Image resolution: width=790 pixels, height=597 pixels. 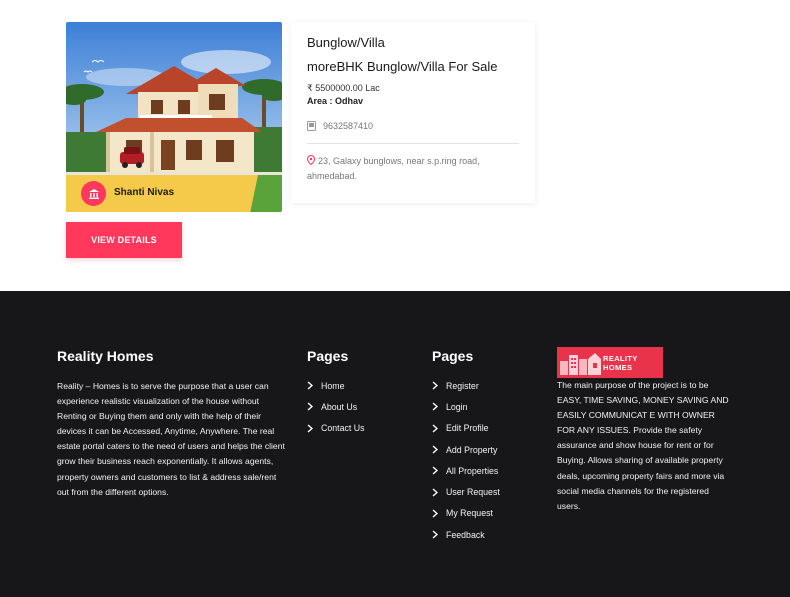 I want to click on pages-heading-2: Pages, so click(x=453, y=356).